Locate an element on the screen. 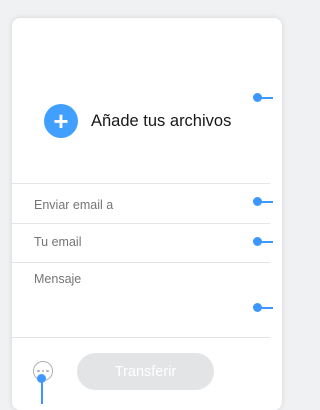 The image size is (320, 410). add-files-button: + Añade tus archivos is located at coordinates (137, 121).